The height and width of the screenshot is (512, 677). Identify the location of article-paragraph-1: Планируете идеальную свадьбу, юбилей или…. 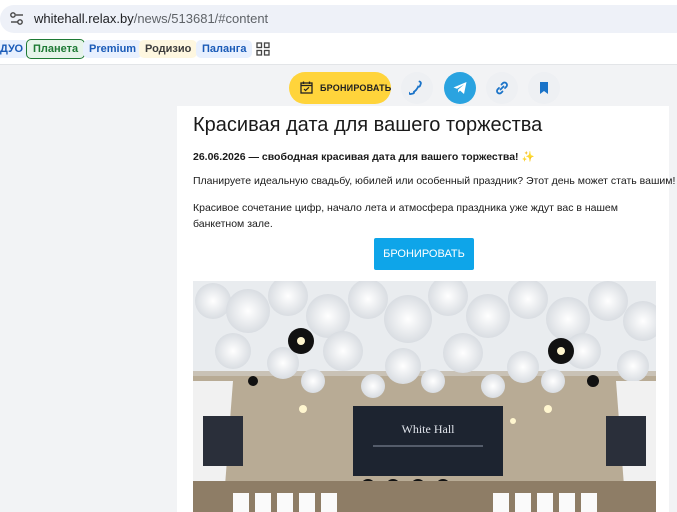
(434, 181).